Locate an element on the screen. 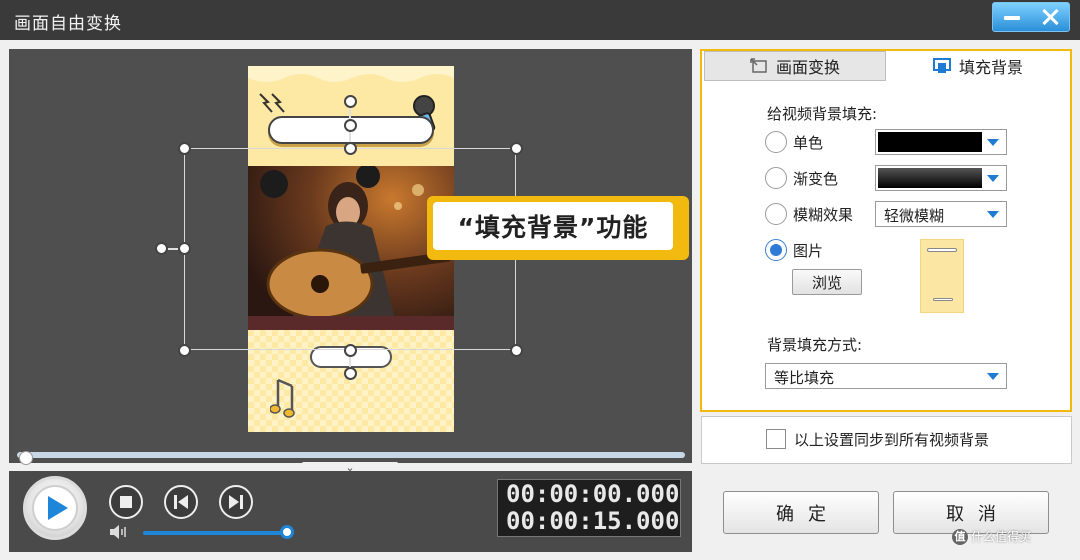 This screenshot has width=1080, height=560. previous-frame-icon is located at coordinates (181, 502).